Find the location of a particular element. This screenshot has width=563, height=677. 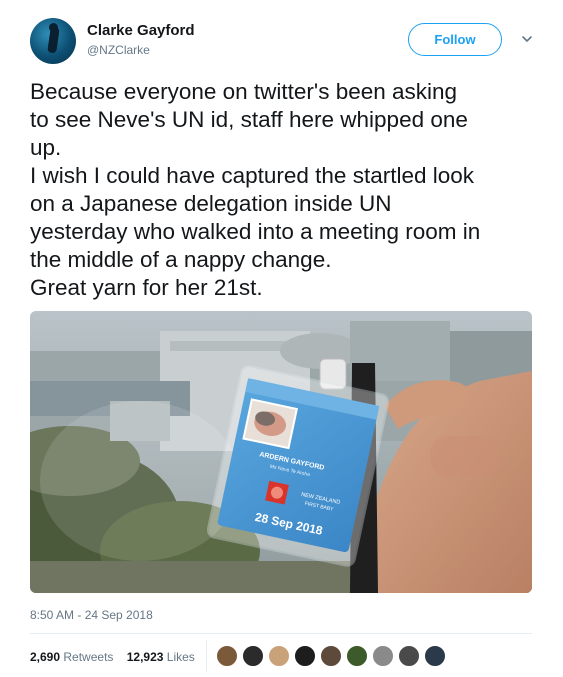

stats-divider is located at coordinates (206, 656).